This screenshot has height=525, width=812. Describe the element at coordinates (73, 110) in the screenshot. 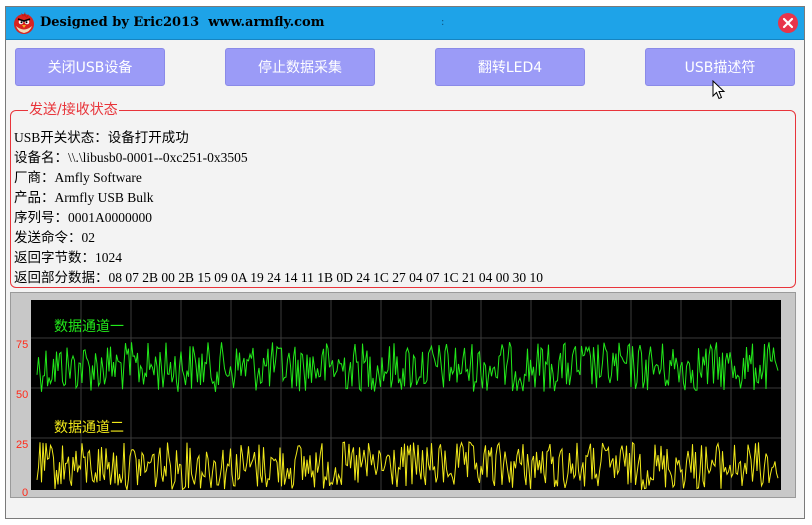

I see `status-group-title: 发送/接收状态` at that location.